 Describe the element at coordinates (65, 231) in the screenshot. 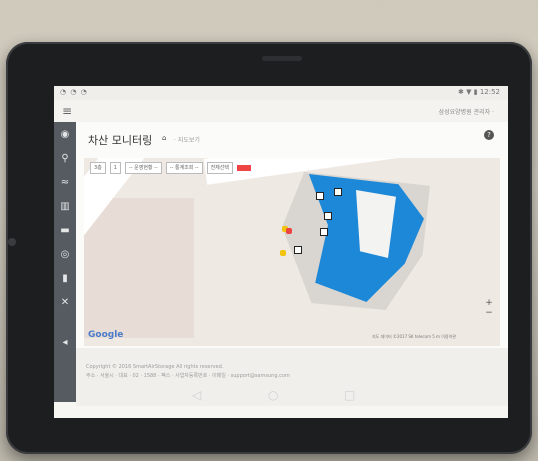

I see `briefcase-icon: ▬` at that location.